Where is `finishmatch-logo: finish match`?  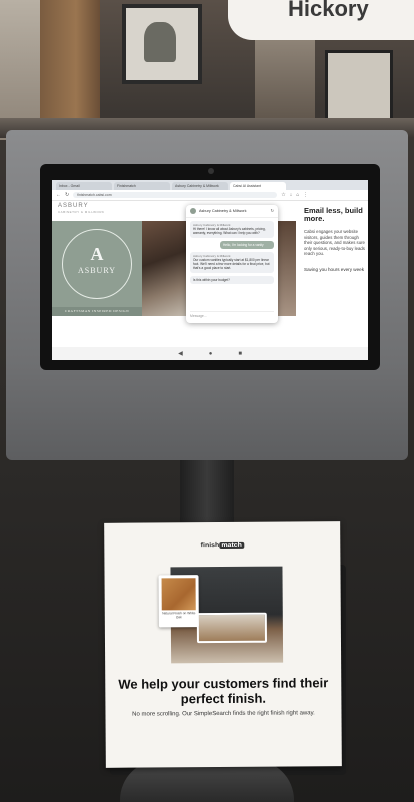
finishmatch-logo: finish match is located at coordinates (222, 545).